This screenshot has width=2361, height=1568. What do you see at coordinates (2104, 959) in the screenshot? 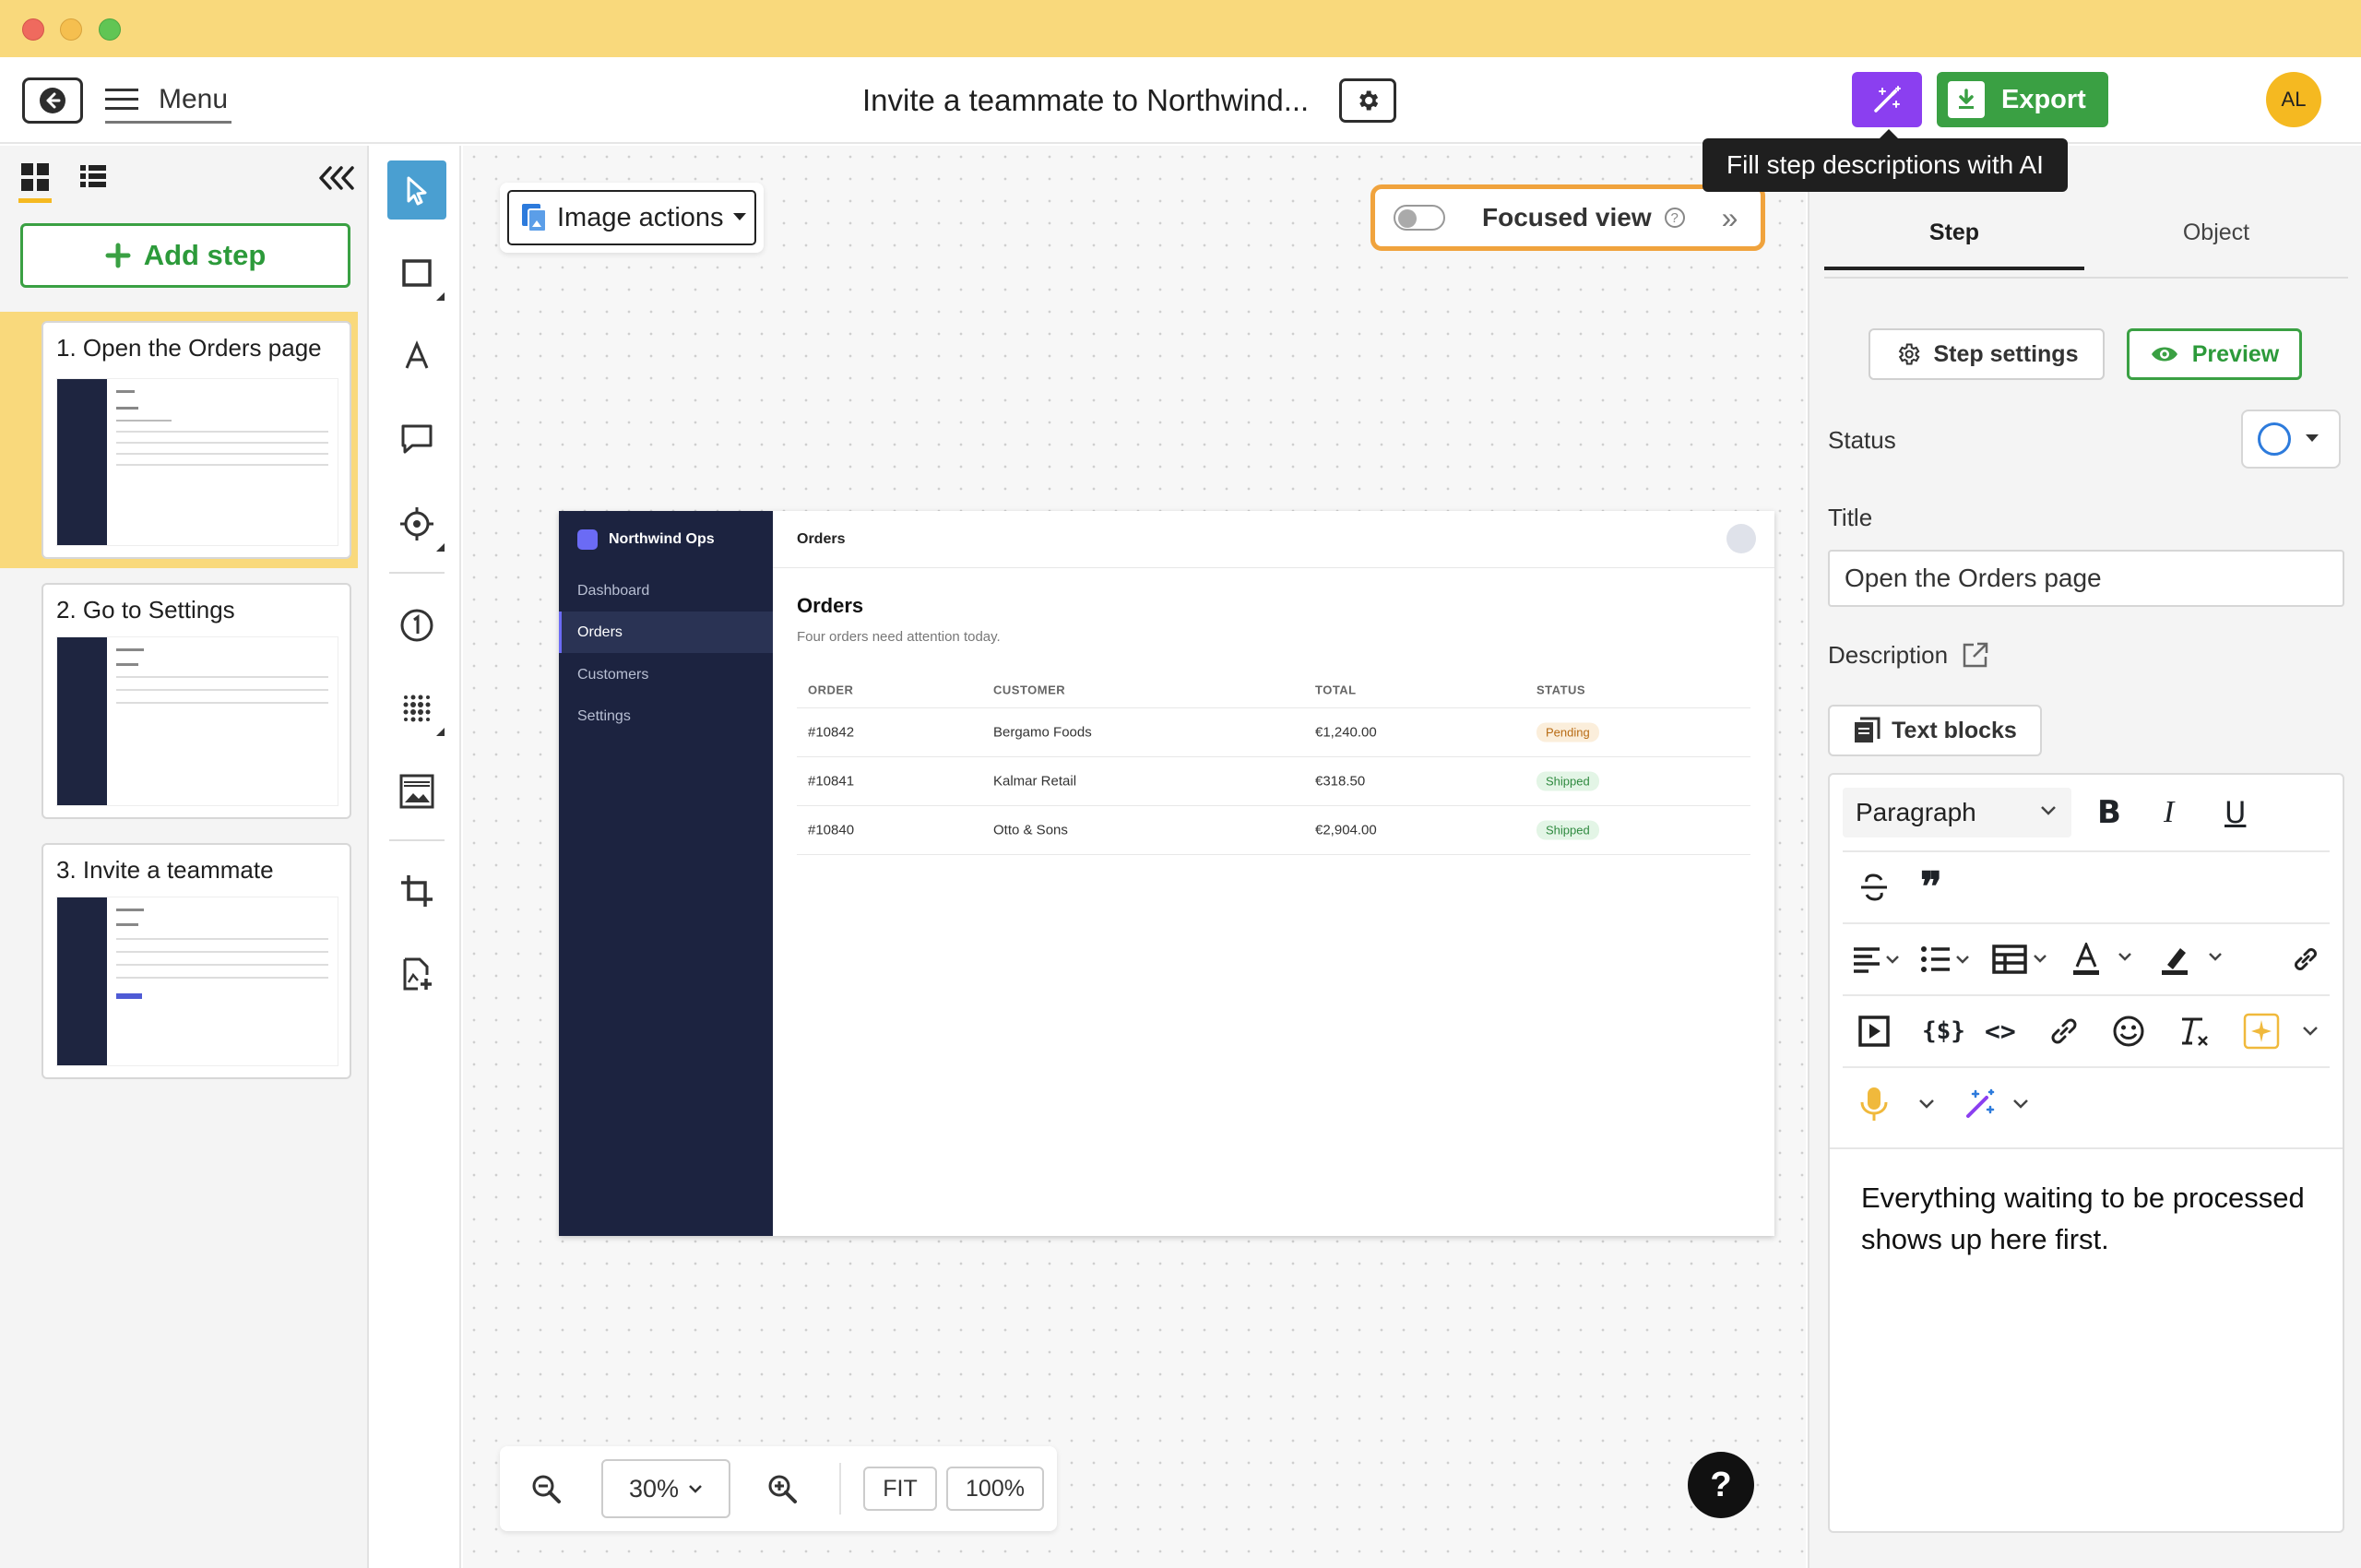
I see `text-color-icon` at bounding box center [2104, 959].